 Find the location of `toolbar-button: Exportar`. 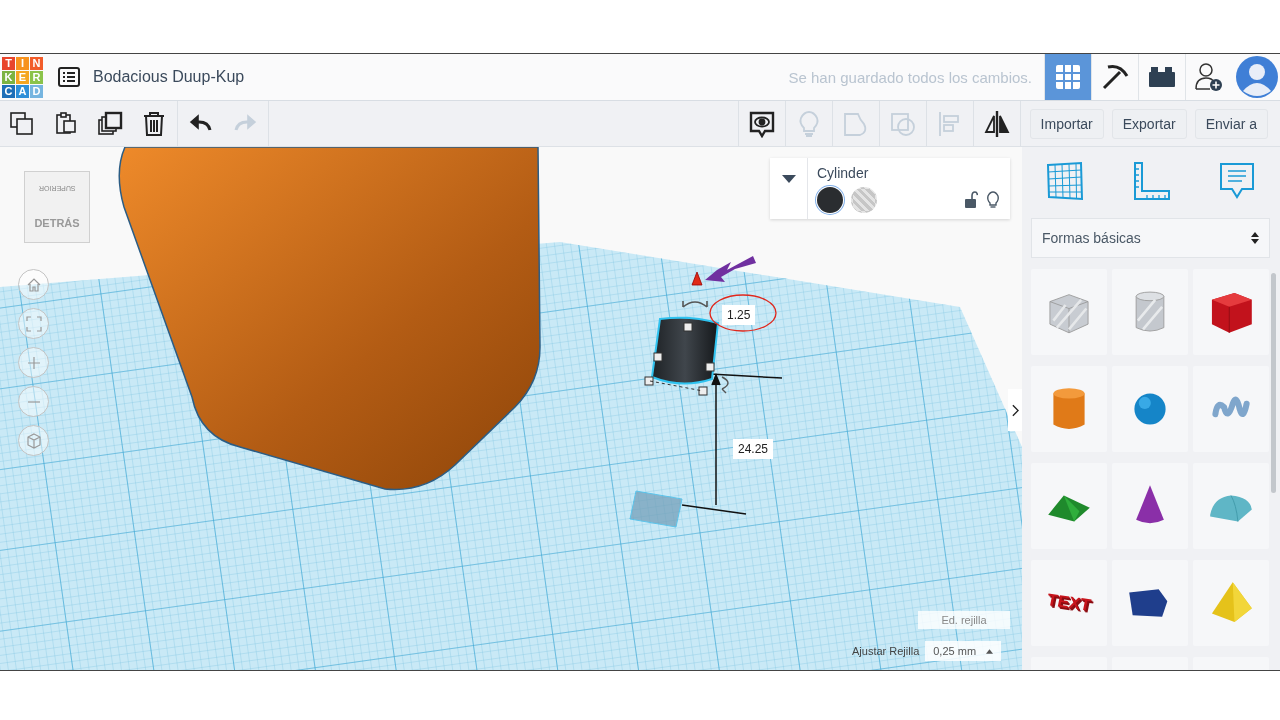

toolbar-button: Exportar is located at coordinates (1149, 123).